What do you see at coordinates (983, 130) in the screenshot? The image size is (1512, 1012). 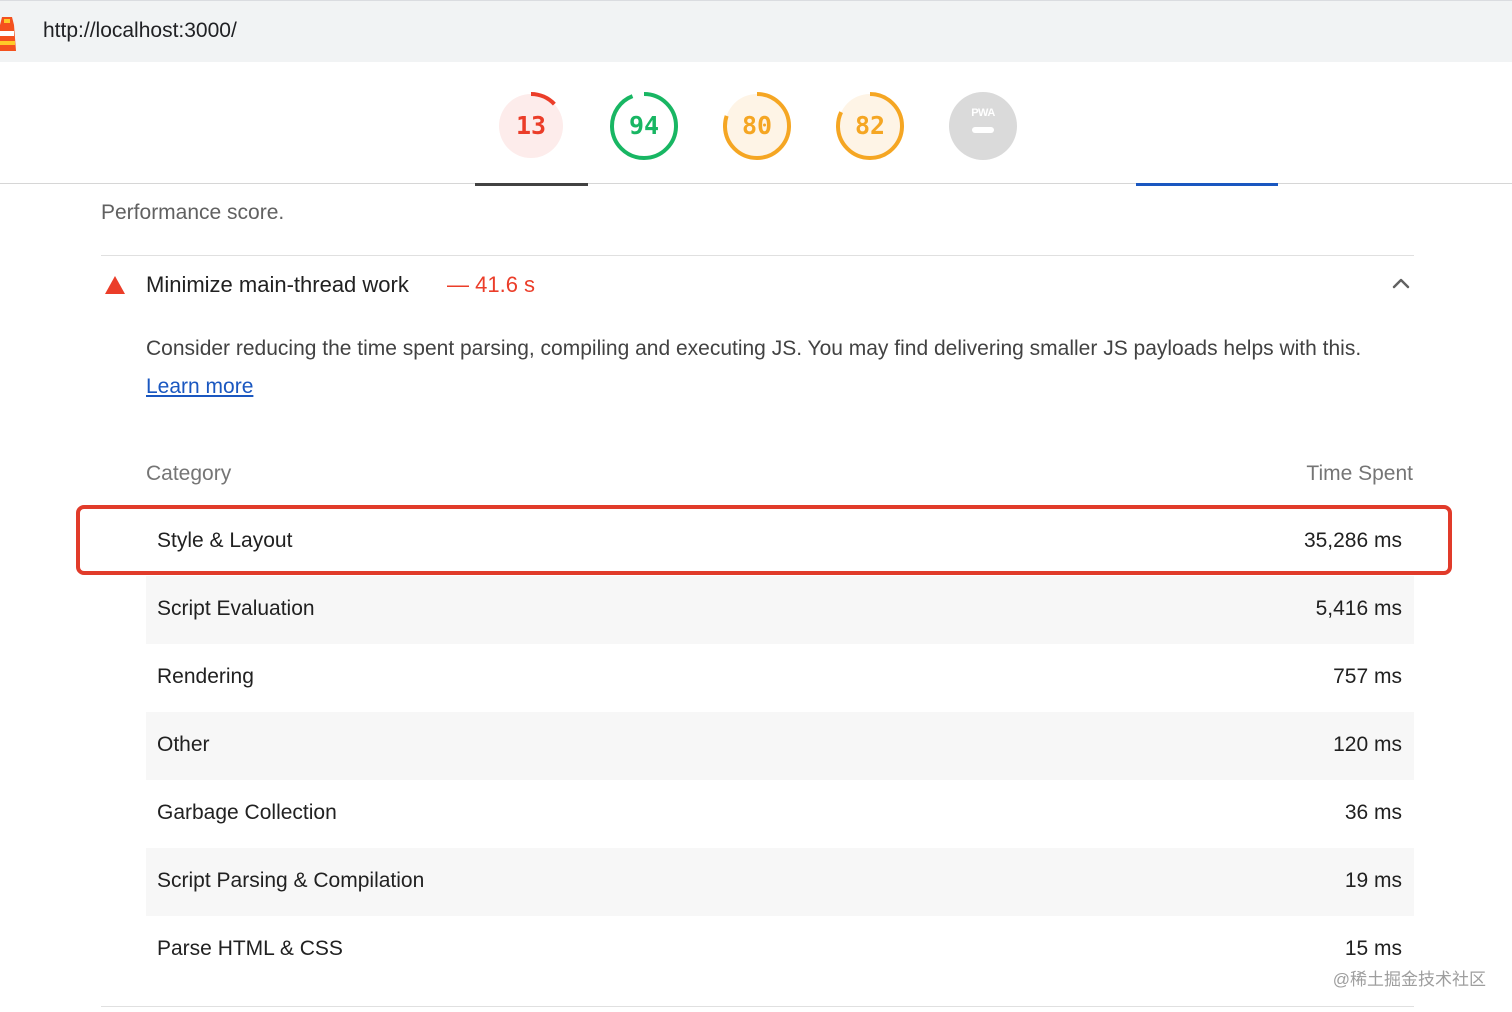 I see `pwa-dash-icon` at bounding box center [983, 130].